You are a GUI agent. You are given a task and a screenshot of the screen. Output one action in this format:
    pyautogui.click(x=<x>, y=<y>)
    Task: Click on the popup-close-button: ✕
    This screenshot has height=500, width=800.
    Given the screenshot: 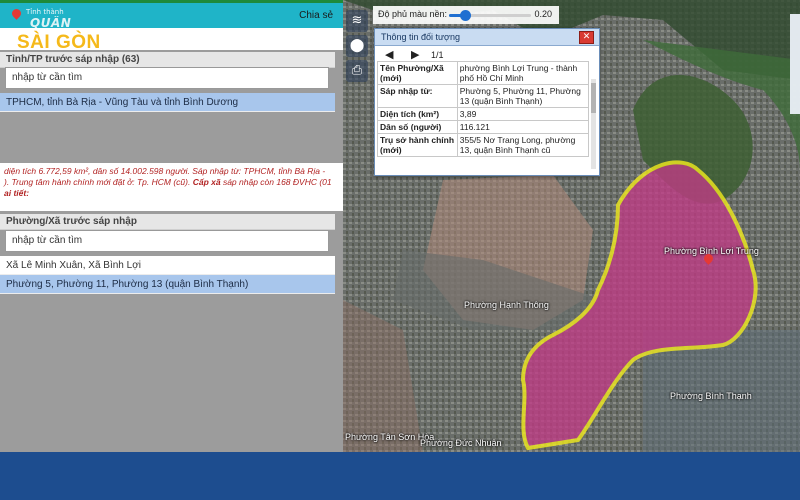 What is the action you would take?
    pyautogui.click(x=586, y=37)
    